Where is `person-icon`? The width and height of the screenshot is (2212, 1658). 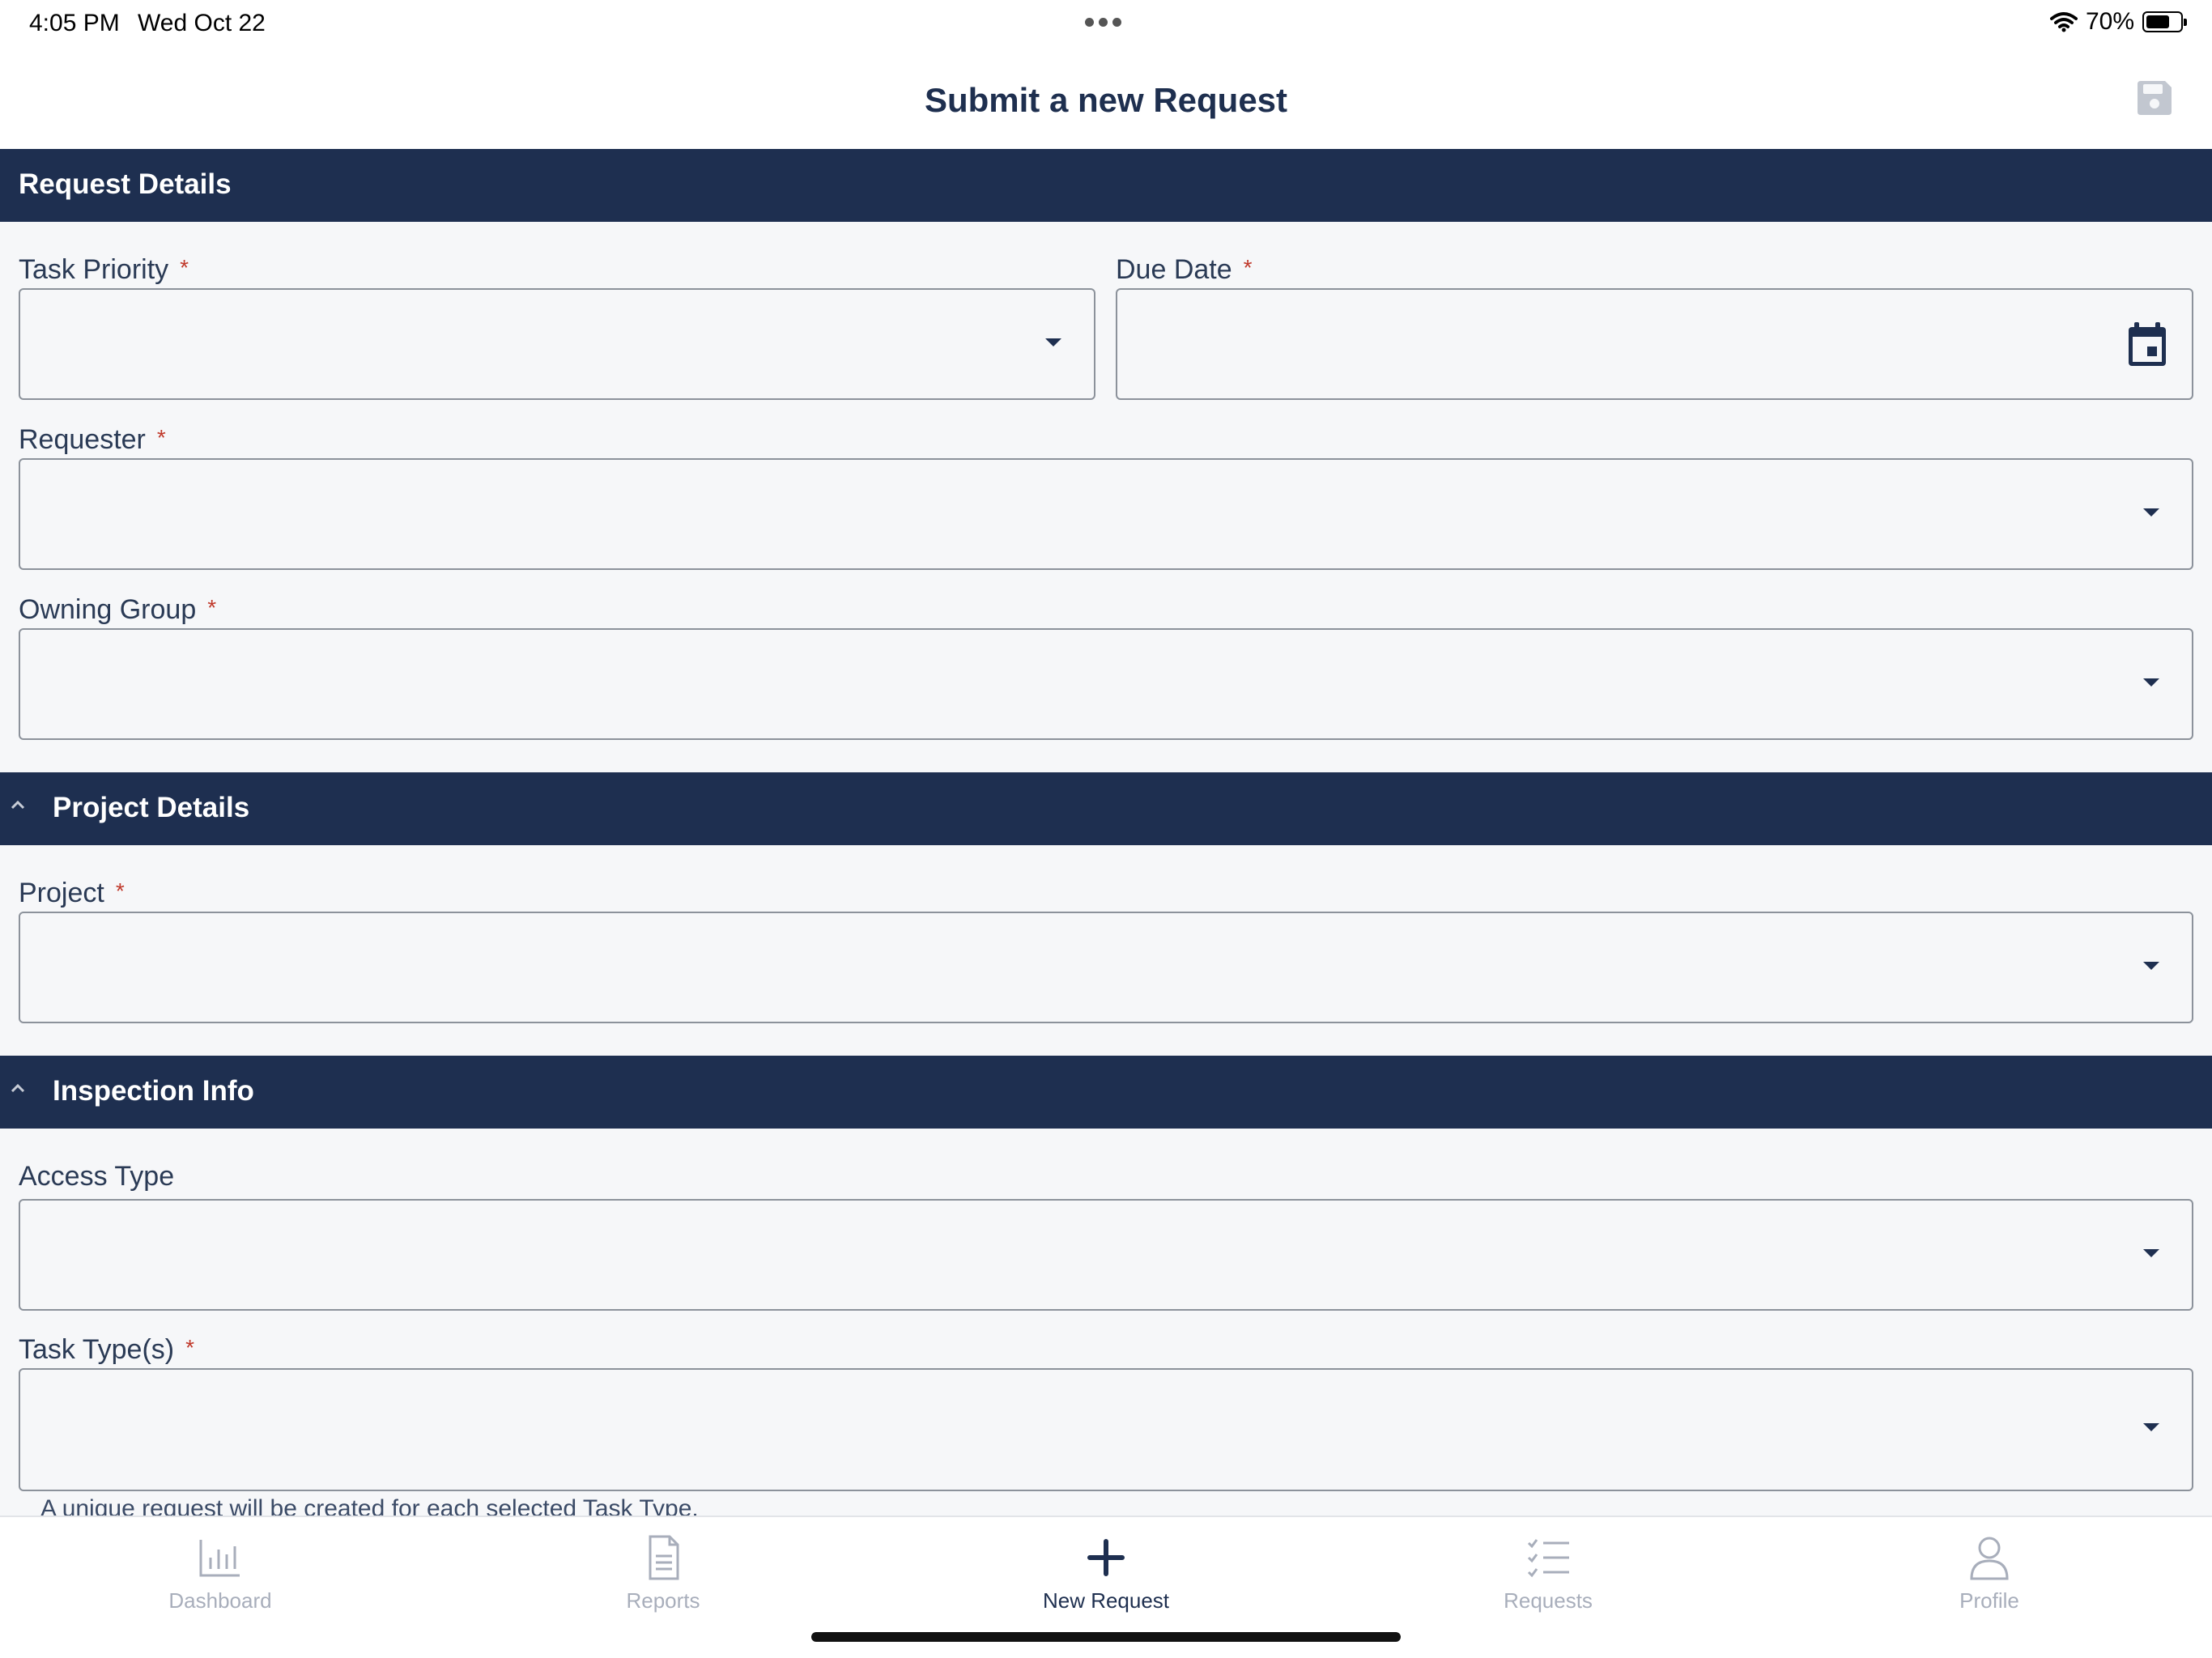
person-icon is located at coordinates (1990, 1558).